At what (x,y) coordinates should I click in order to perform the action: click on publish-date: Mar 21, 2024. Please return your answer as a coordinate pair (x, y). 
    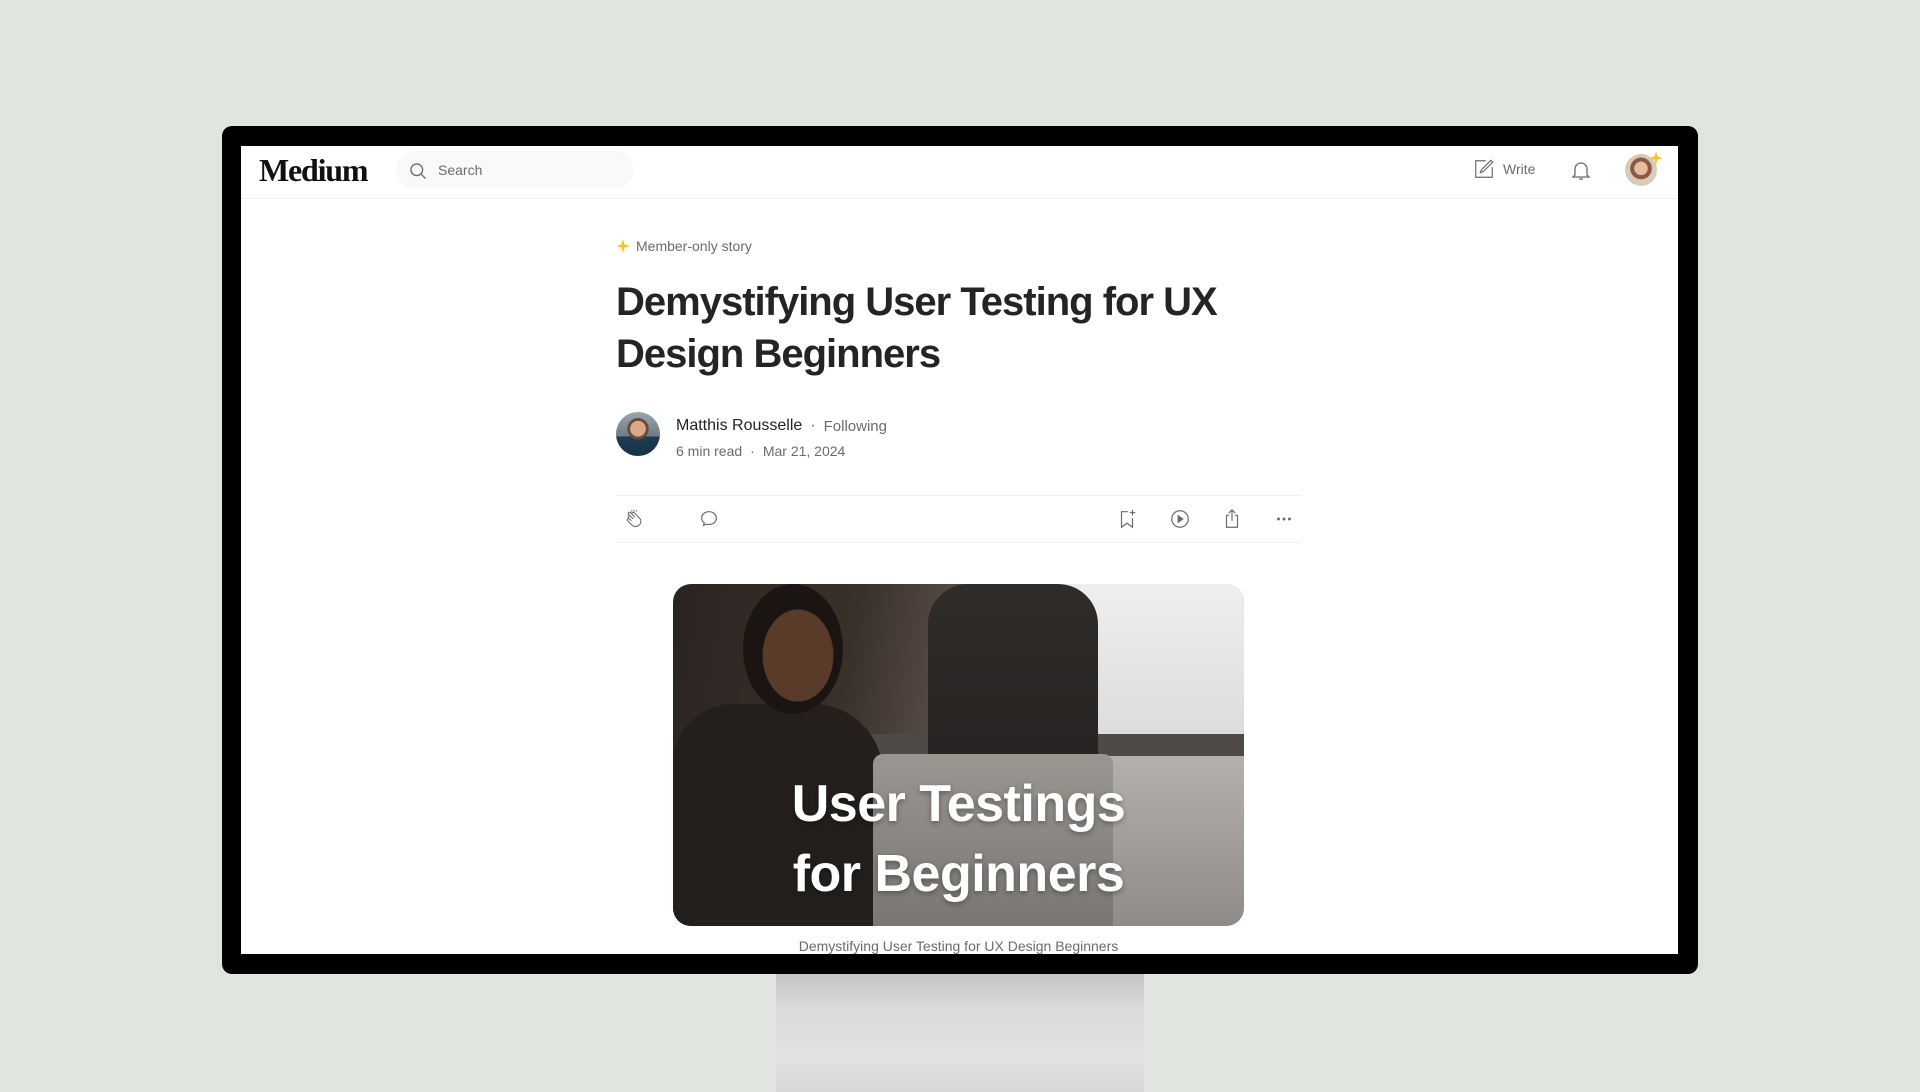
    Looking at the image, I should click on (804, 451).